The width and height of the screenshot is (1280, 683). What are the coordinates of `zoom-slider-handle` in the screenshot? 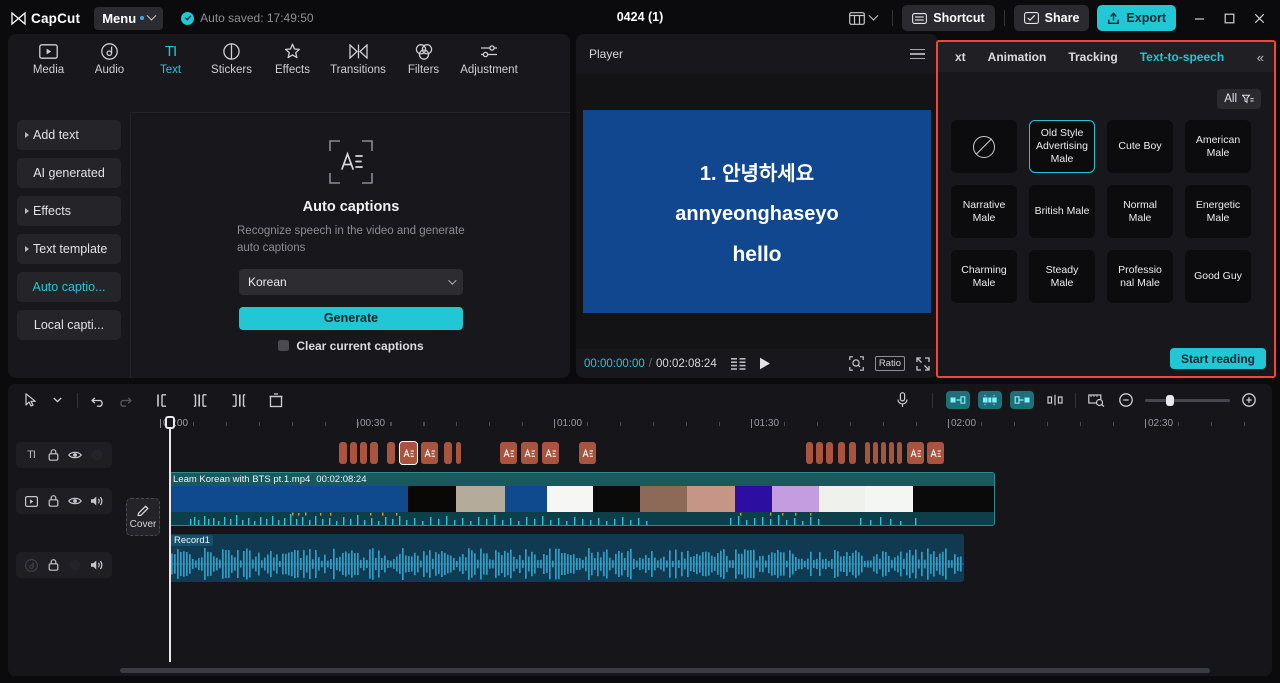 It's located at (1170, 400).